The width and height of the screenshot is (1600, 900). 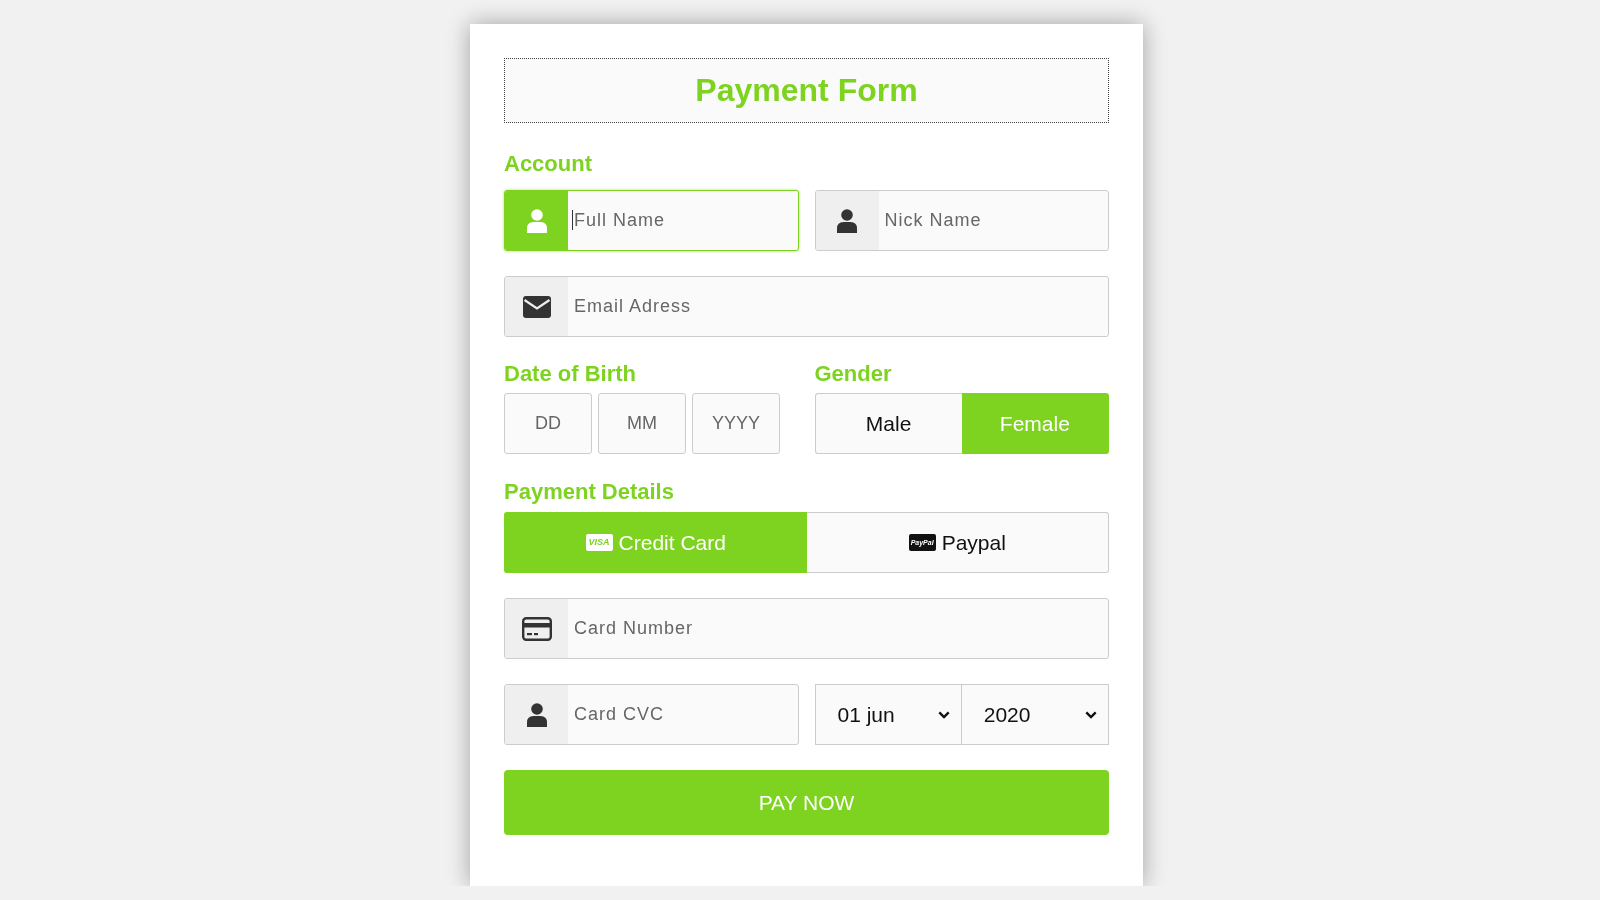 What do you see at coordinates (736, 423) in the screenshot?
I see `year-field: YYYY` at bounding box center [736, 423].